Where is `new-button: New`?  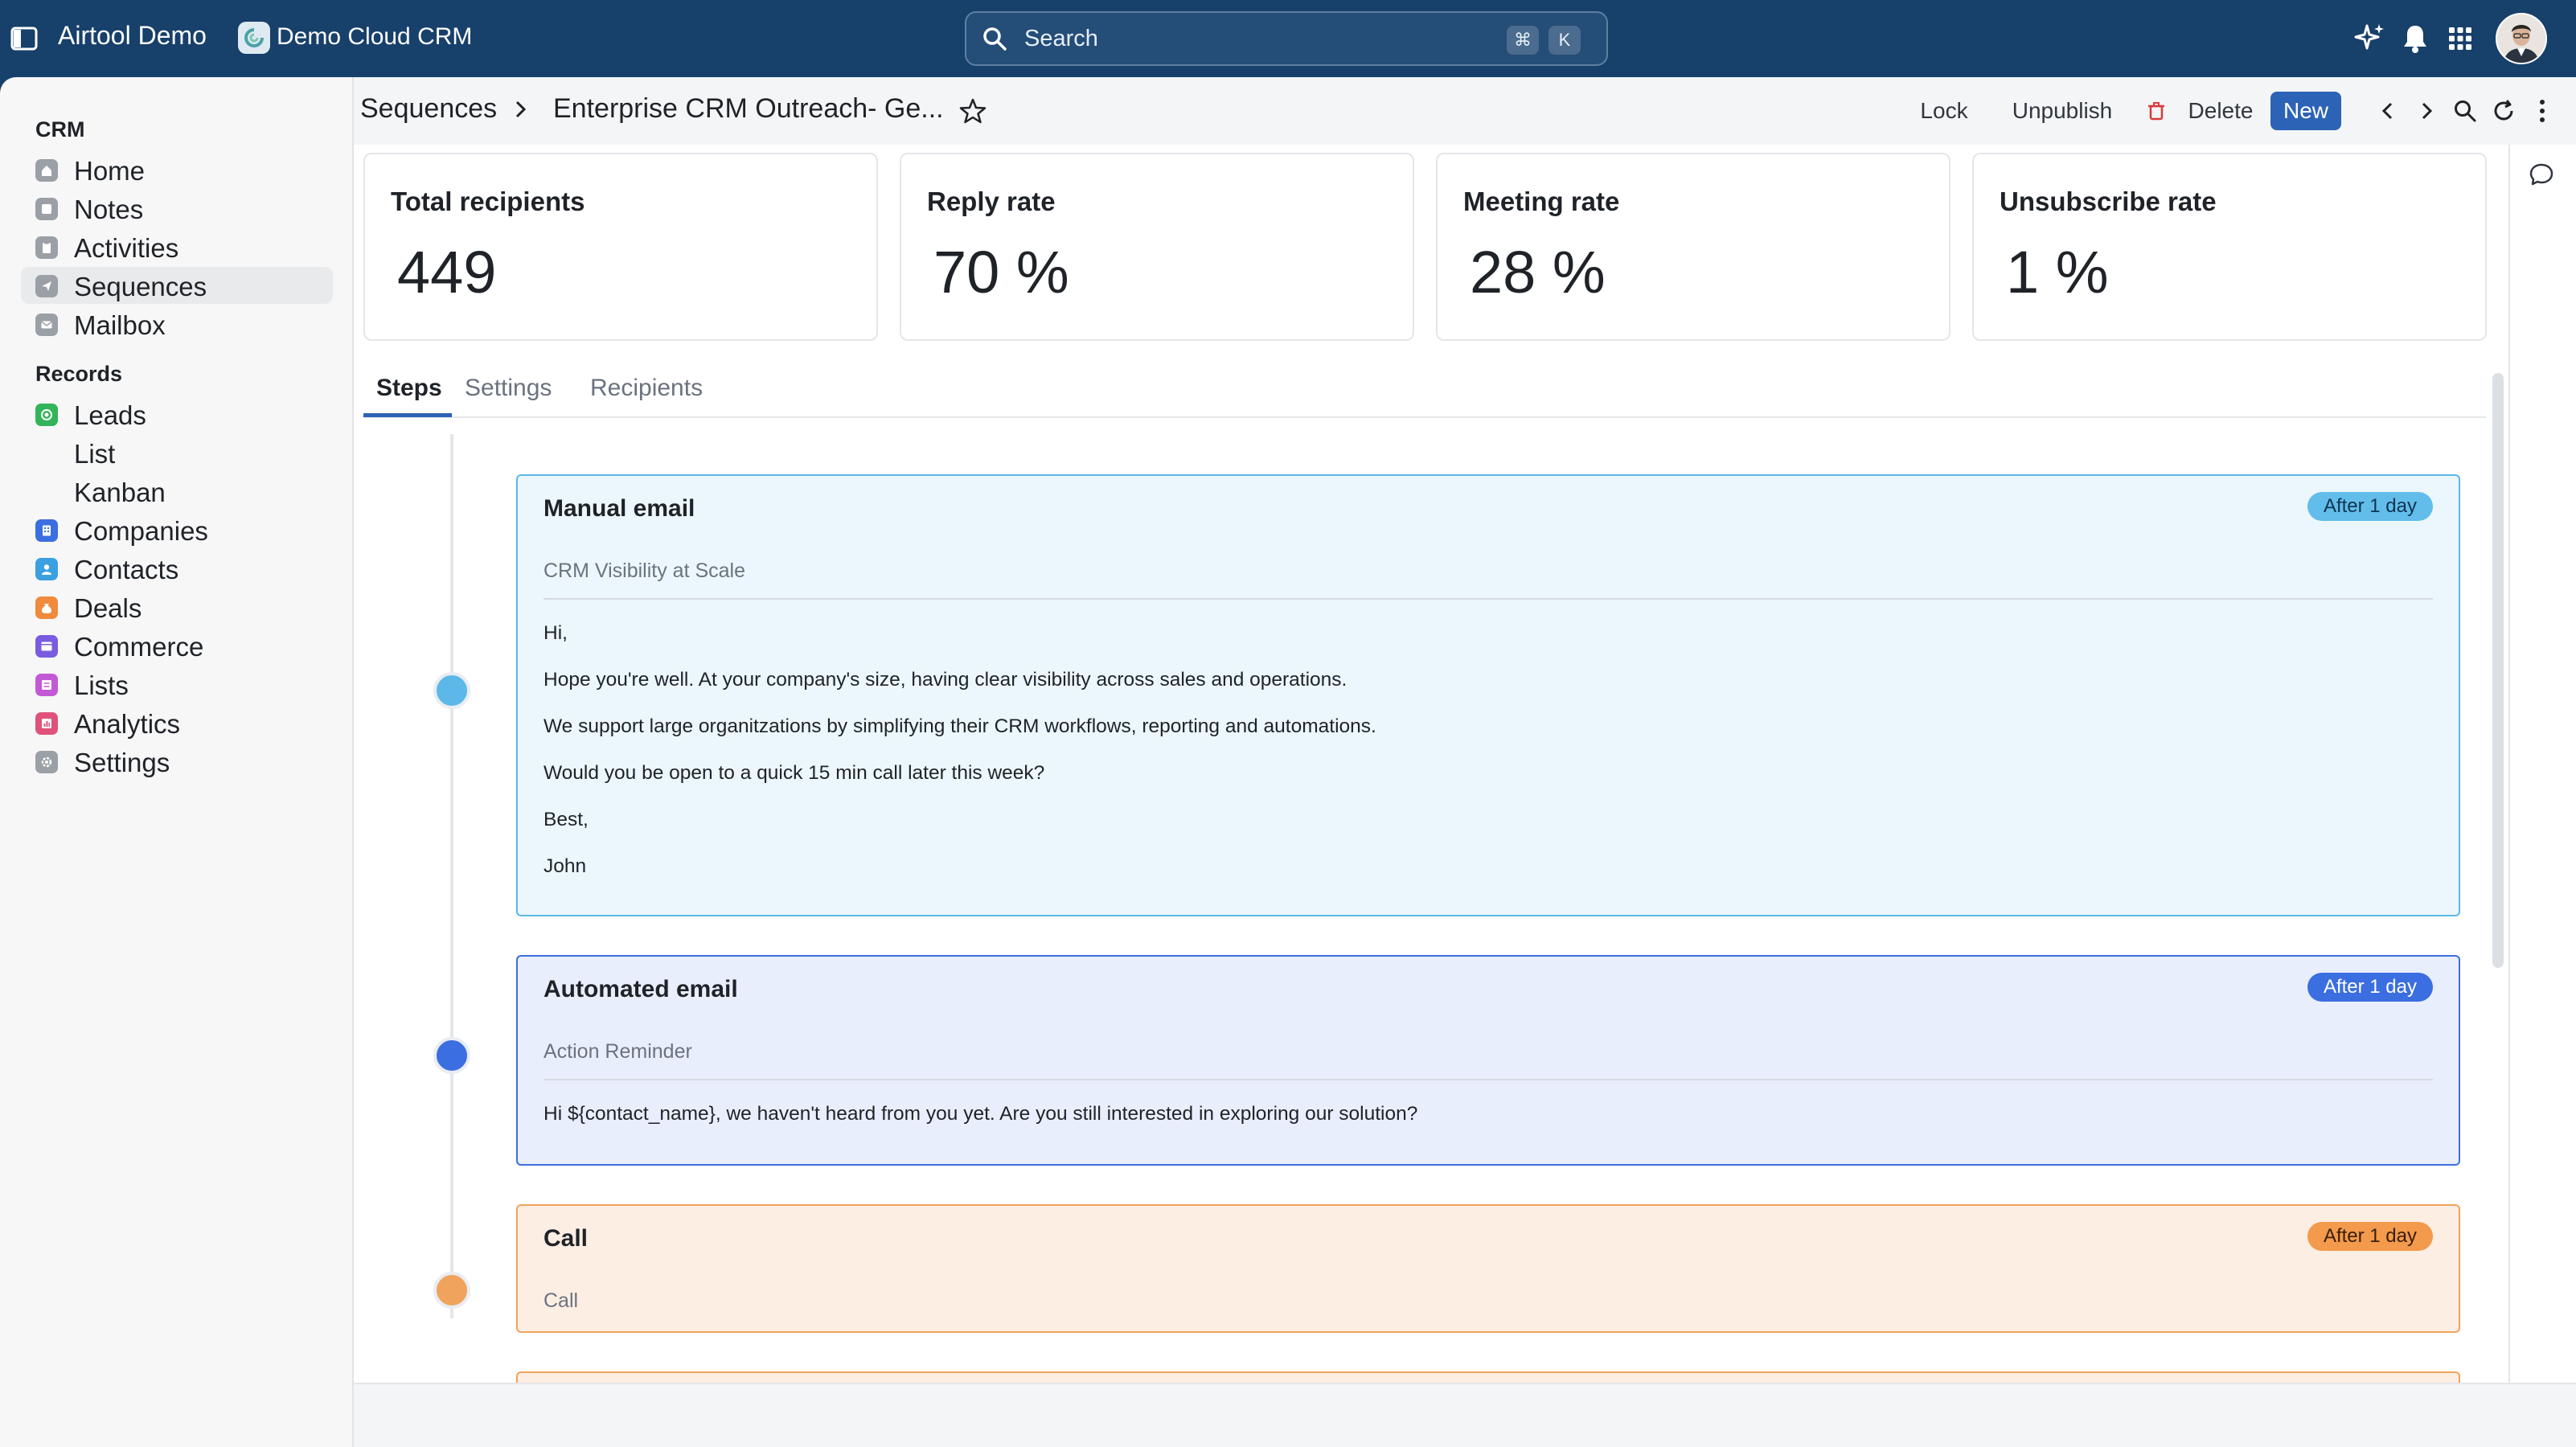
new-button: New is located at coordinates (2305, 111).